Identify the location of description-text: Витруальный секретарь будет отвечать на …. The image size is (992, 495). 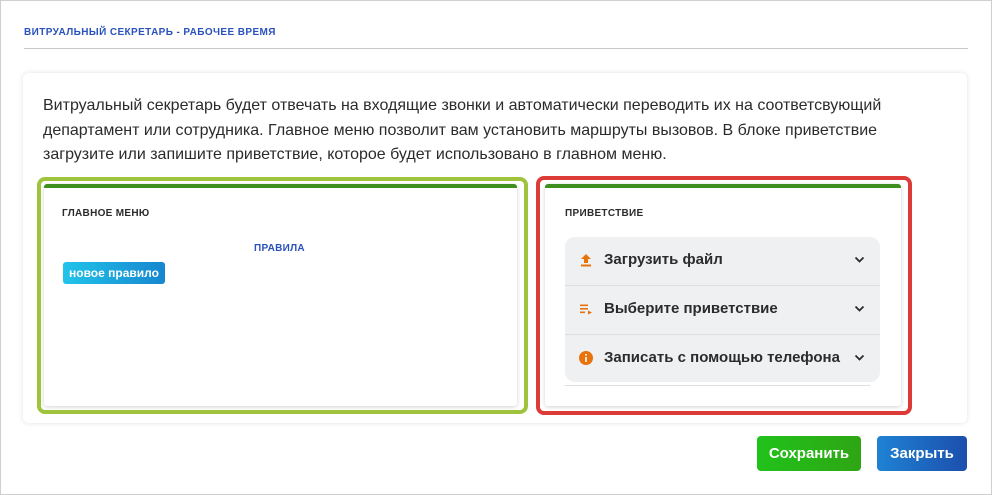
(462, 130).